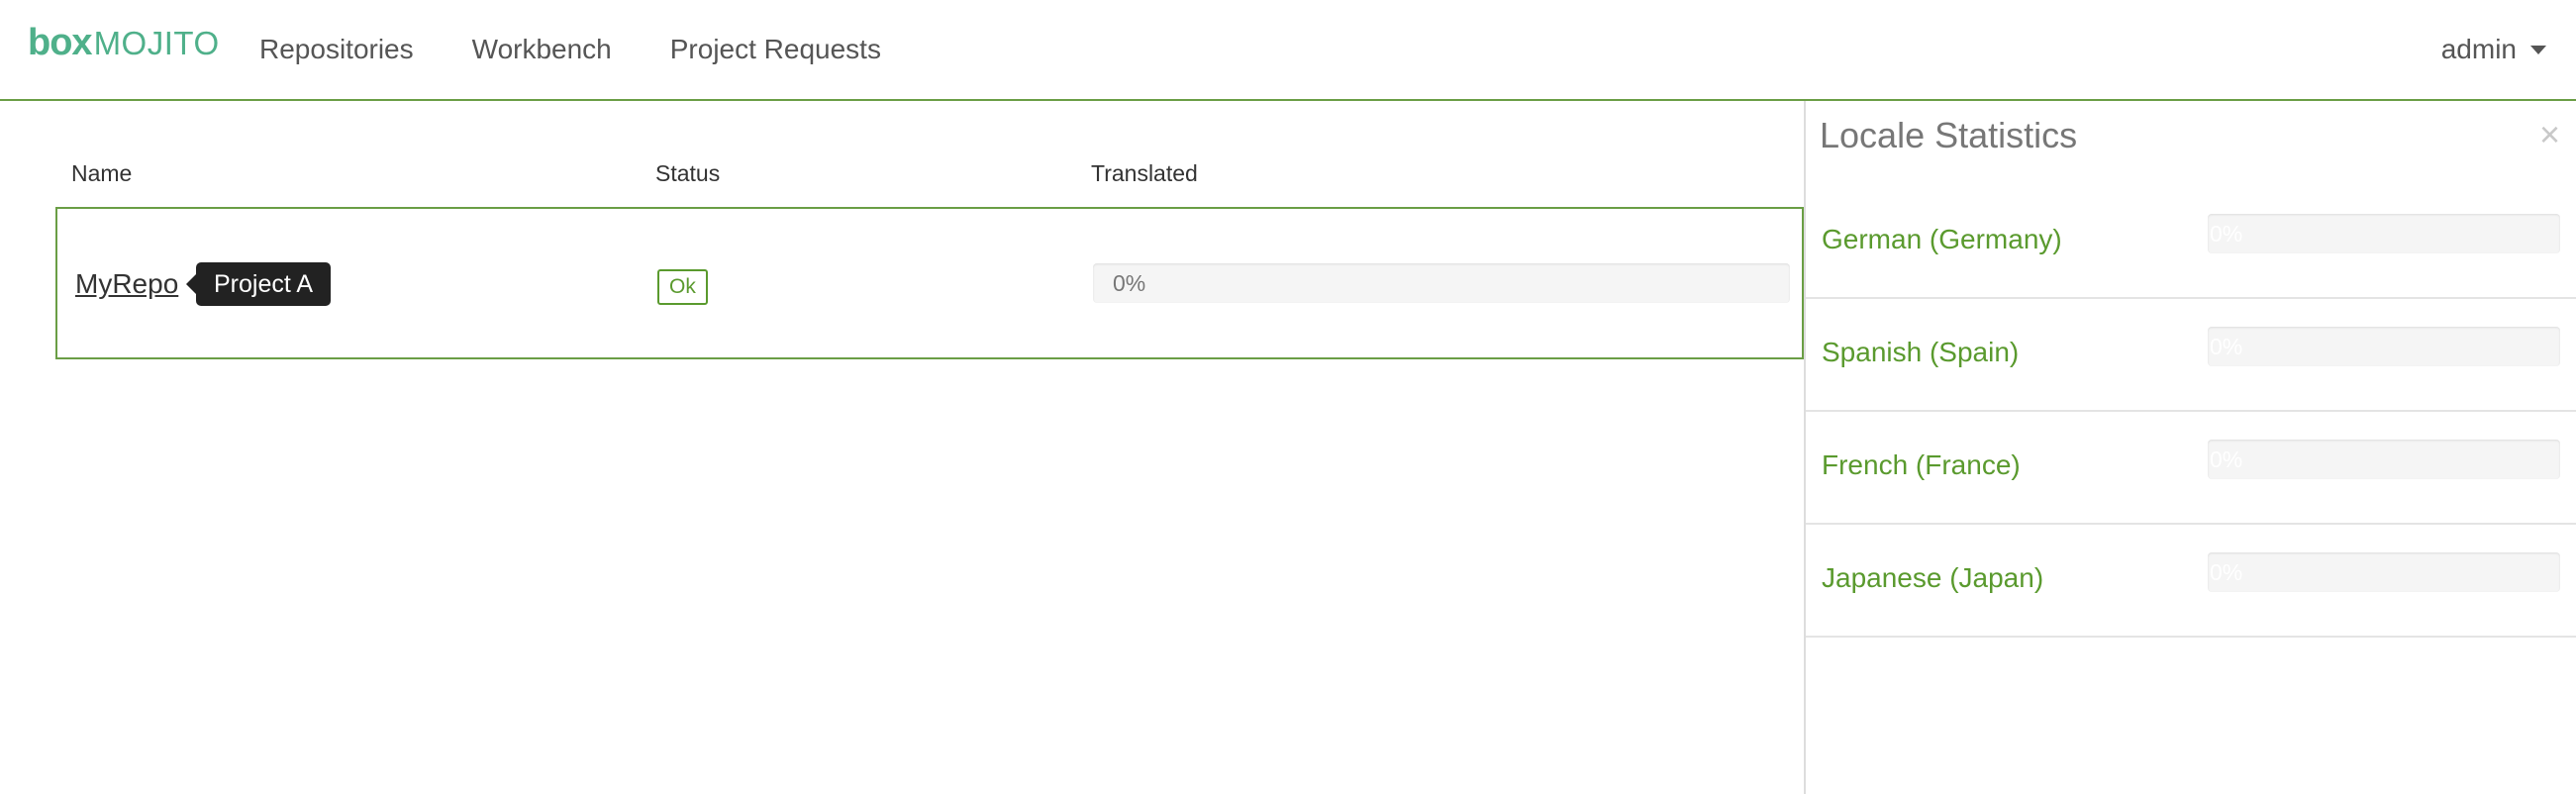 This screenshot has width=2576, height=794. What do you see at coordinates (1933, 578) in the screenshot?
I see `locale-name: Japanese (Japan)` at bounding box center [1933, 578].